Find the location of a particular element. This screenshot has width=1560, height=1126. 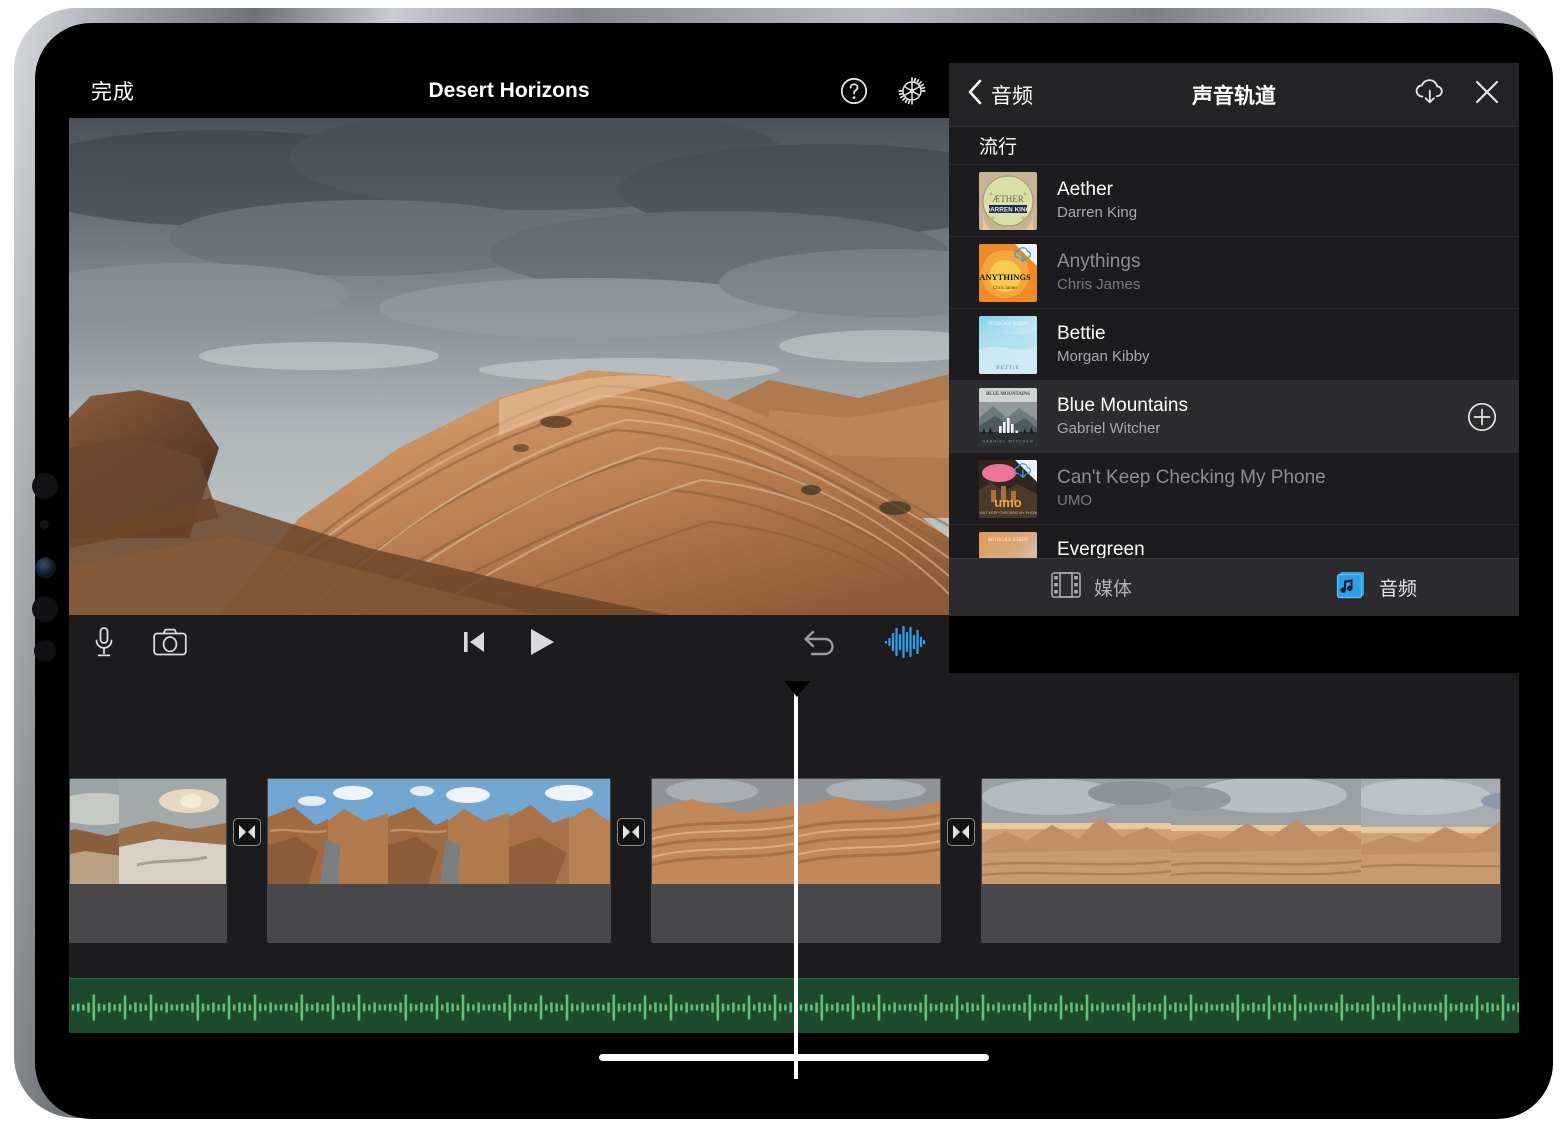

help-circle-icon is located at coordinates (854, 91).